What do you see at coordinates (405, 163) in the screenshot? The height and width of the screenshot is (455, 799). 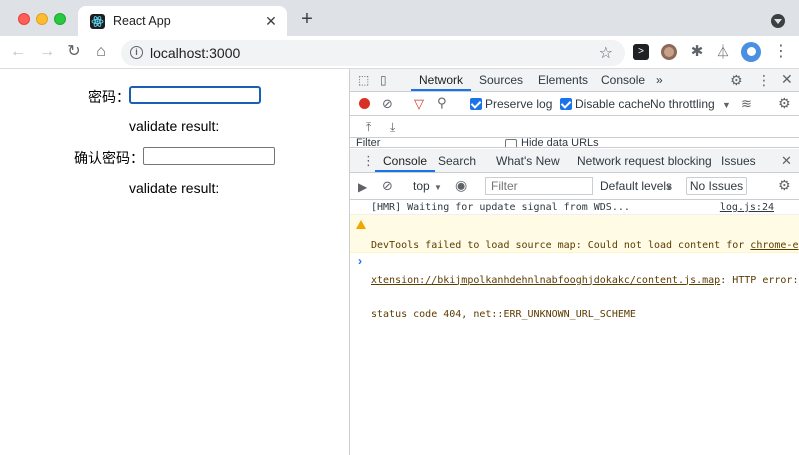 I see `drawer-tab-console: Console` at bounding box center [405, 163].